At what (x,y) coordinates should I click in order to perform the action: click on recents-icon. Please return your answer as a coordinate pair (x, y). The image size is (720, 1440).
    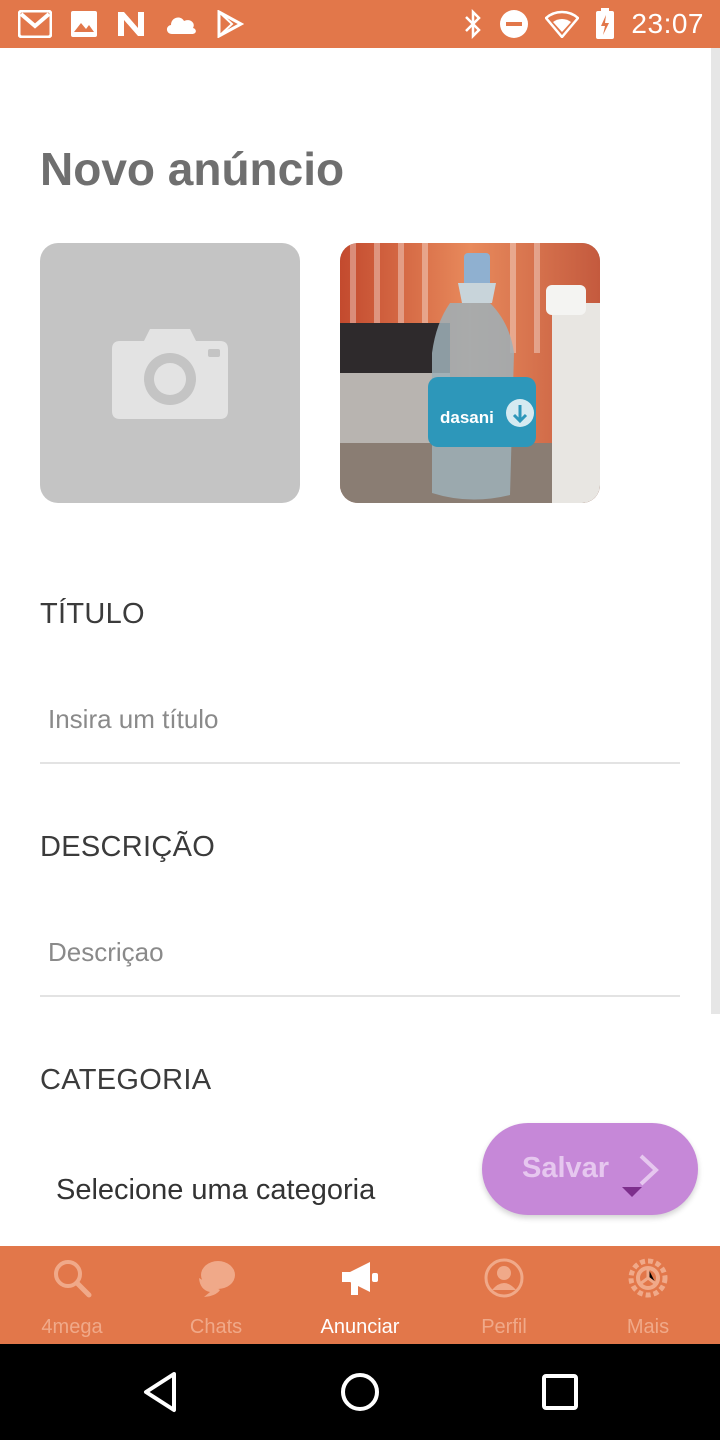
    Looking at the image, I should click on (560, 1392).